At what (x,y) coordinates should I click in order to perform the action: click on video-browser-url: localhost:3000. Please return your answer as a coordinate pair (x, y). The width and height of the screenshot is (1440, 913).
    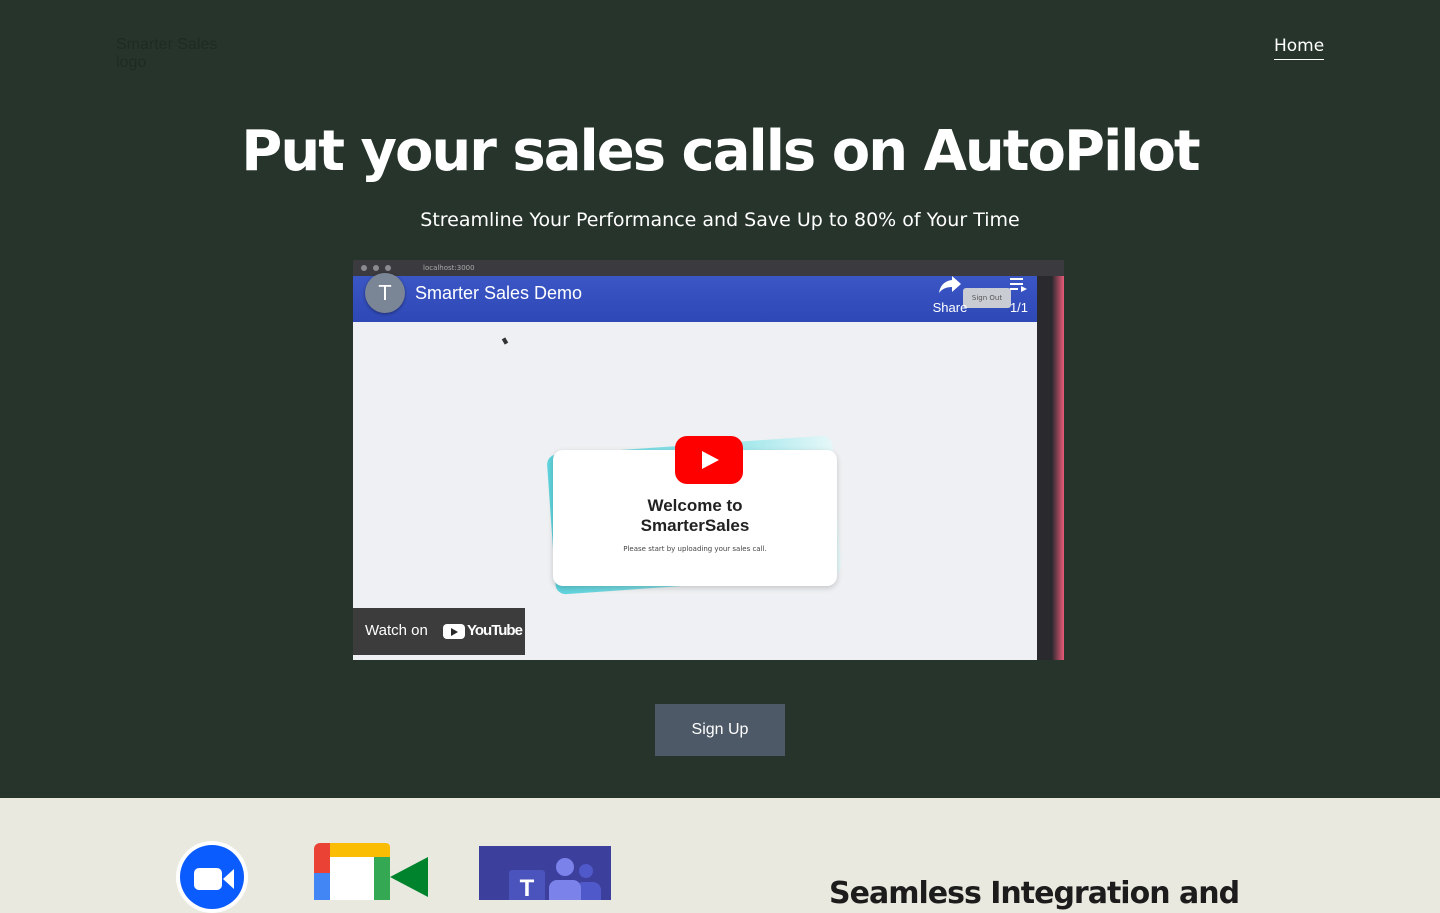
    Looking at the image, I should click on (449, 268).